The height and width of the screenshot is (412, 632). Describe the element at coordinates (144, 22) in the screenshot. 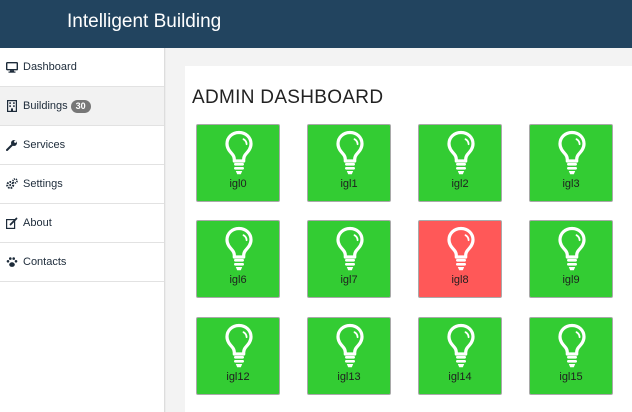

I see `app-title: Intelligent Building` at that location.